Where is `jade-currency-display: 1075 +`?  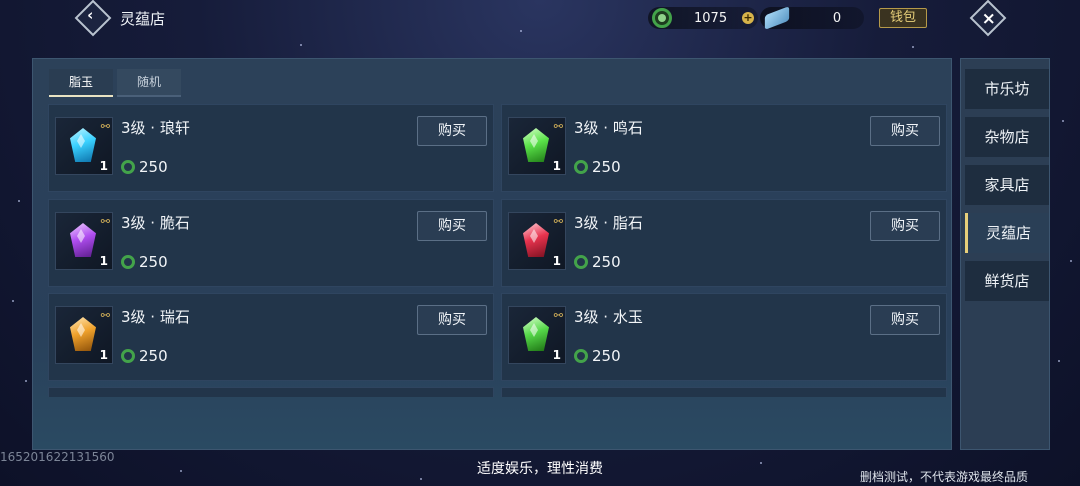
jade-currency-display: 1075 + is located at coordinates (703, 18).